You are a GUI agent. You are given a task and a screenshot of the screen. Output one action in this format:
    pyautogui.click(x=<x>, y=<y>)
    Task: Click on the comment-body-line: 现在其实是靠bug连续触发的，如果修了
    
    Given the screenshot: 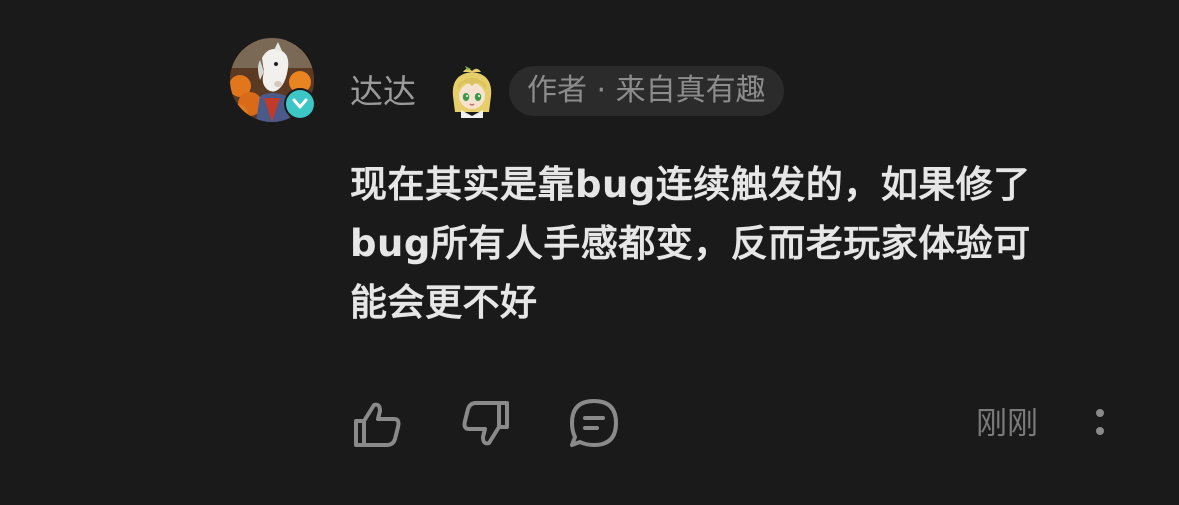 What is the action you would take?
    pyautogui.click(x=690, y=184)
    